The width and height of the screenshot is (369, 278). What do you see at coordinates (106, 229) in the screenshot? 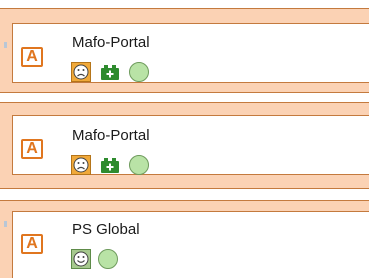
I see `card-title: PS Global` at bounding box center [106, 229].